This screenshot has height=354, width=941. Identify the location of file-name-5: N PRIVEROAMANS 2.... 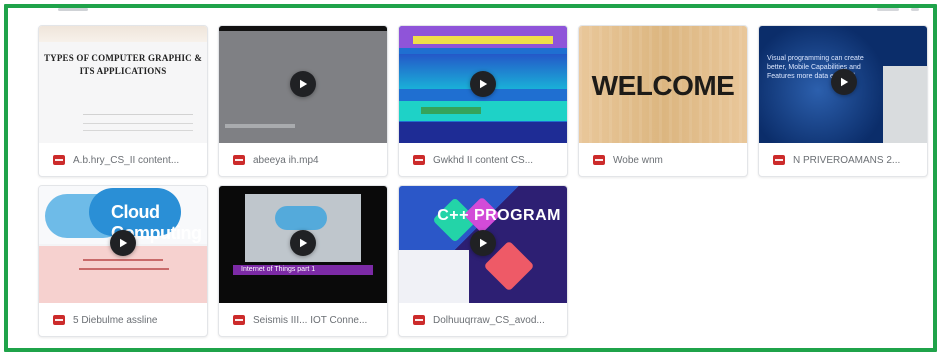
(847, 160).